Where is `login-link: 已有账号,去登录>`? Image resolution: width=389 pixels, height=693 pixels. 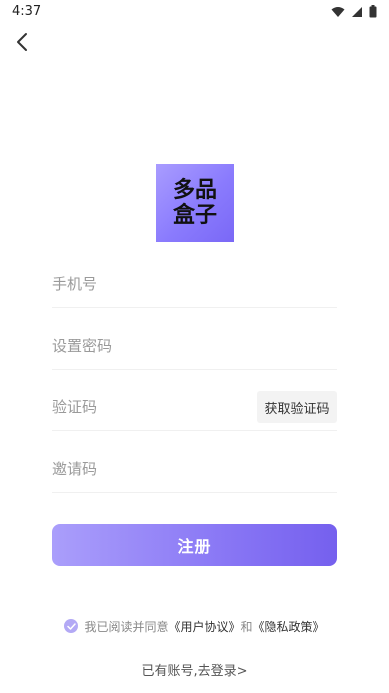
login-link: 已有账号,去登录> is located at coordinates (194, 669).